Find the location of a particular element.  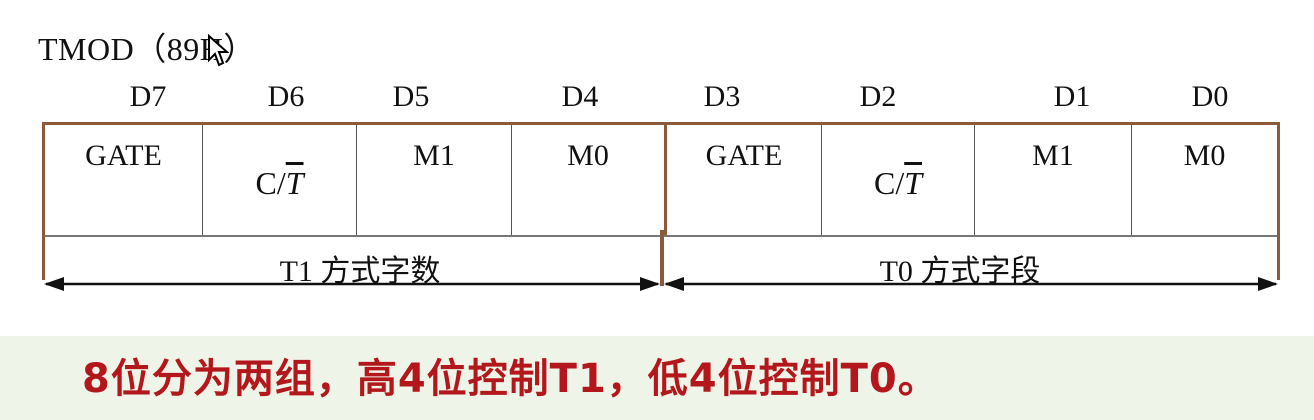

cell-d1-m1: M1 is located at coordinates (1053, 180).